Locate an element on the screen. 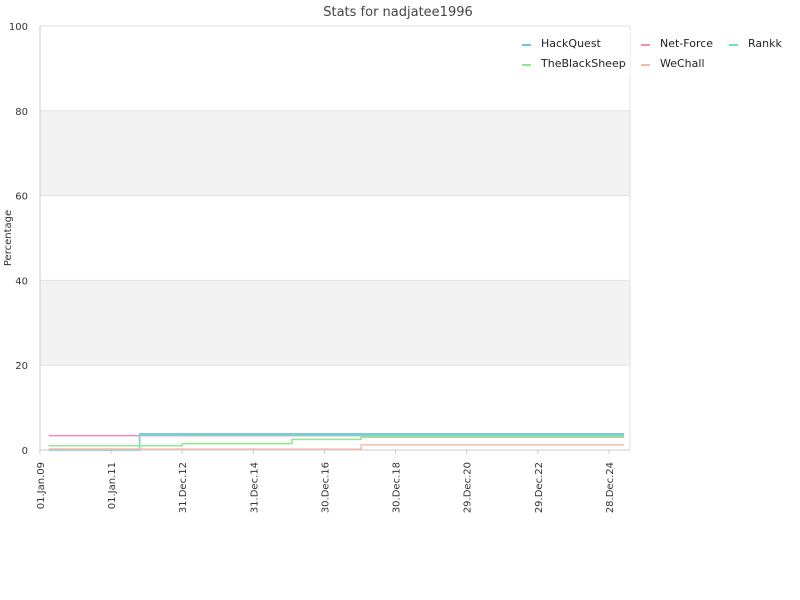 Image resolution: width=800 pixels, height=600 pixels. x-tick-label: 01.Jan.11 is located at coordinates (112, 485).